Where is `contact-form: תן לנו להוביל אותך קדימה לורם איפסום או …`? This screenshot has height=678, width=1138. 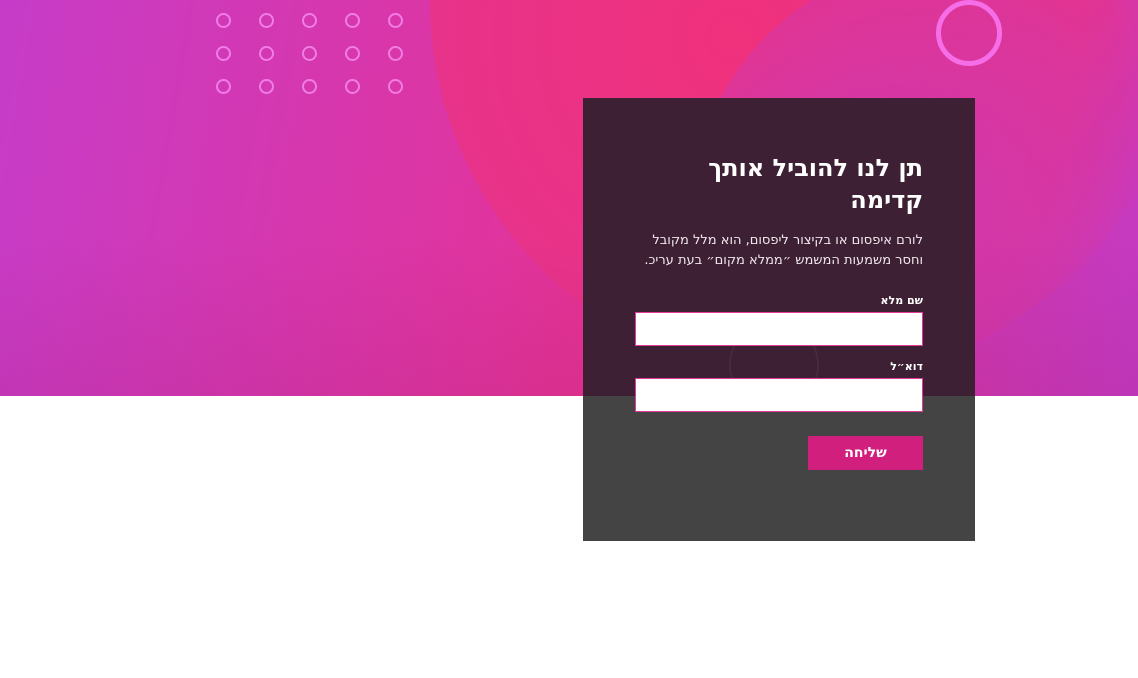 contact-form: תן לנו להוביל אותך קדימה לורם איפסום או … is located at coordinates (779, 311).